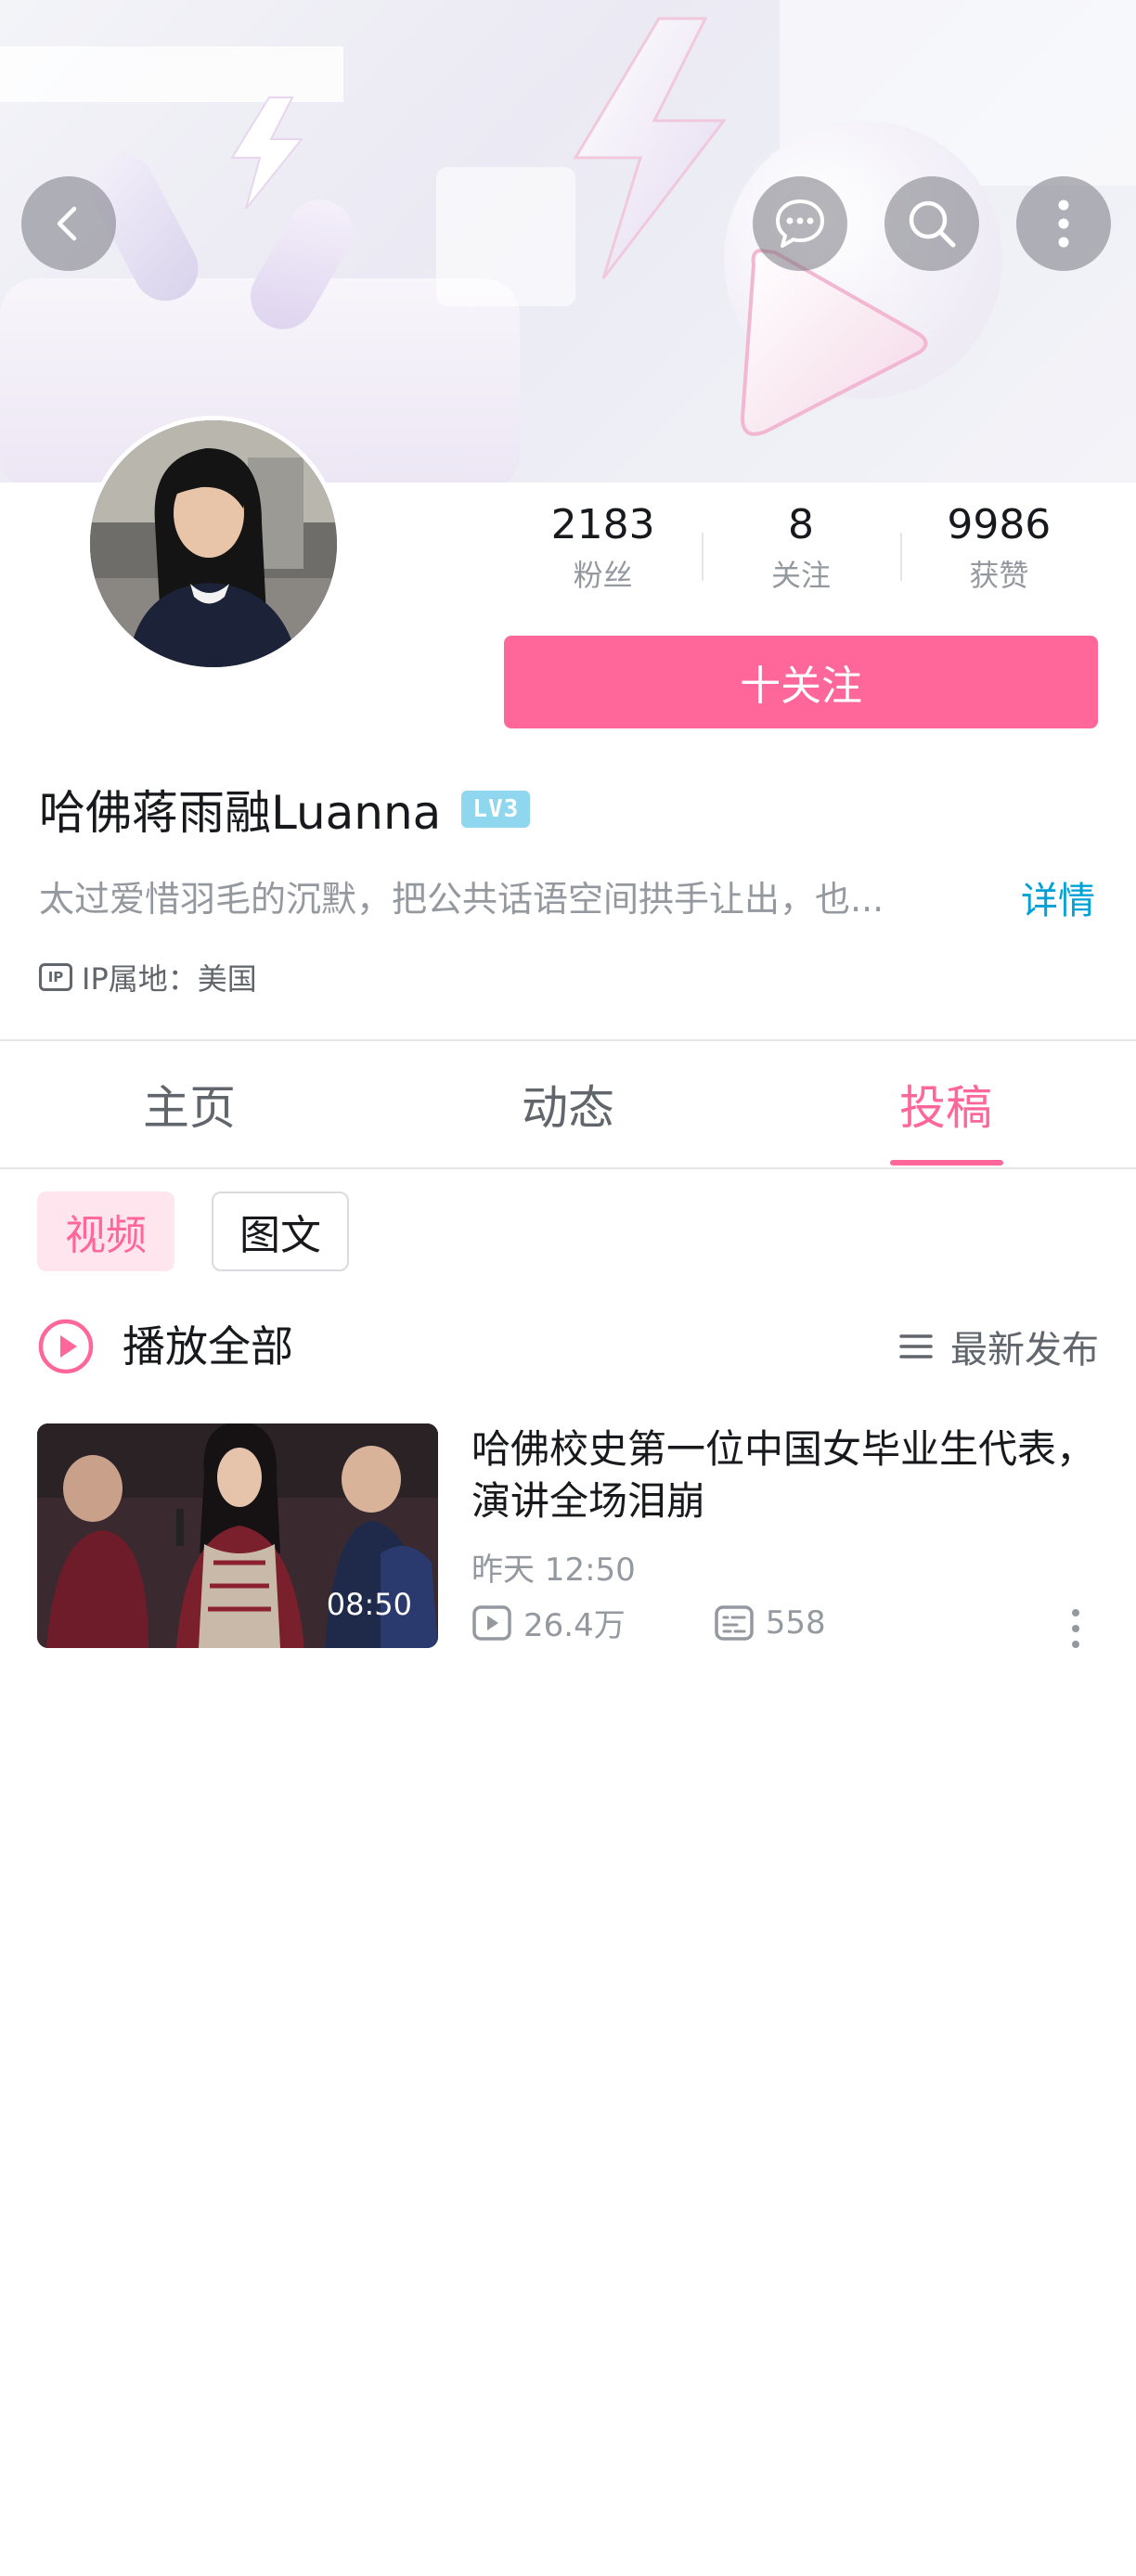 The width and height of the screenshot is (1136, 2576). I want to click on profile-stats: 2183 粉丝 8 关注 9986 获赞, so click(801, 556).